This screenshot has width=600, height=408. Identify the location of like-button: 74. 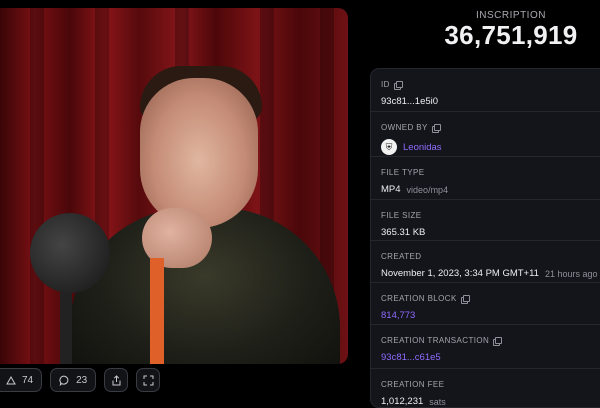
(21, 380).